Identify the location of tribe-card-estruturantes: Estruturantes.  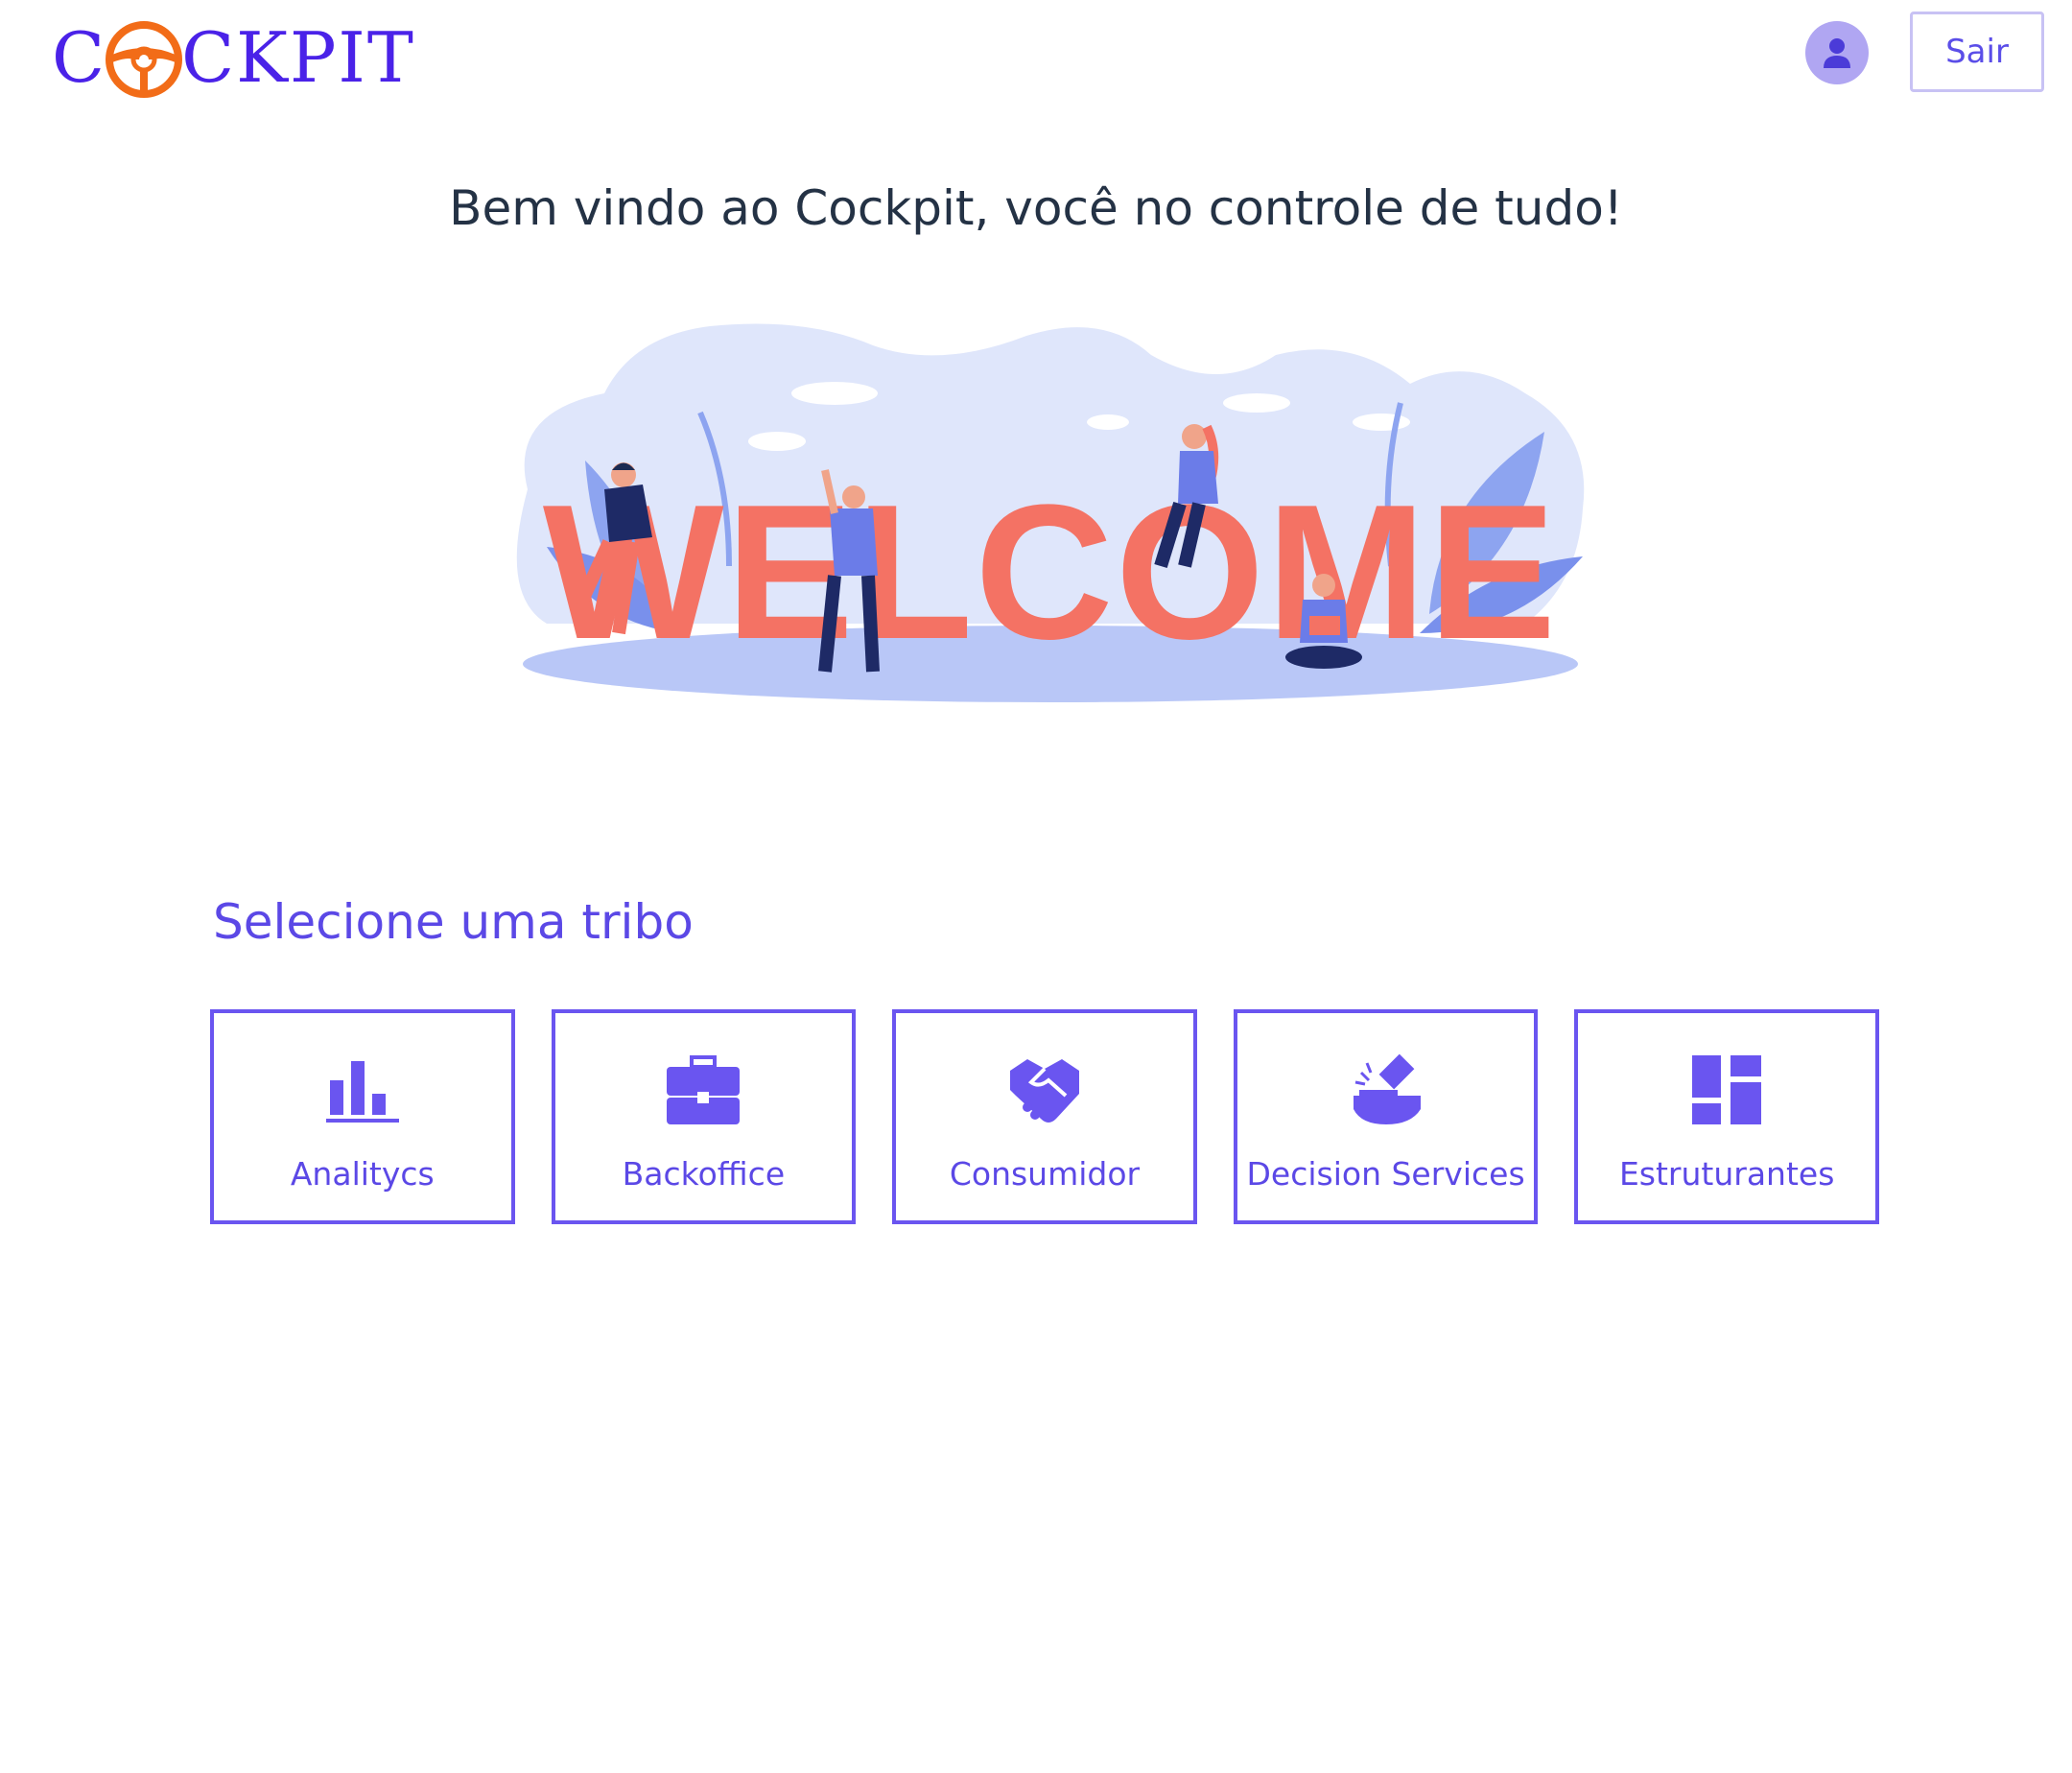
(1726, 1117).